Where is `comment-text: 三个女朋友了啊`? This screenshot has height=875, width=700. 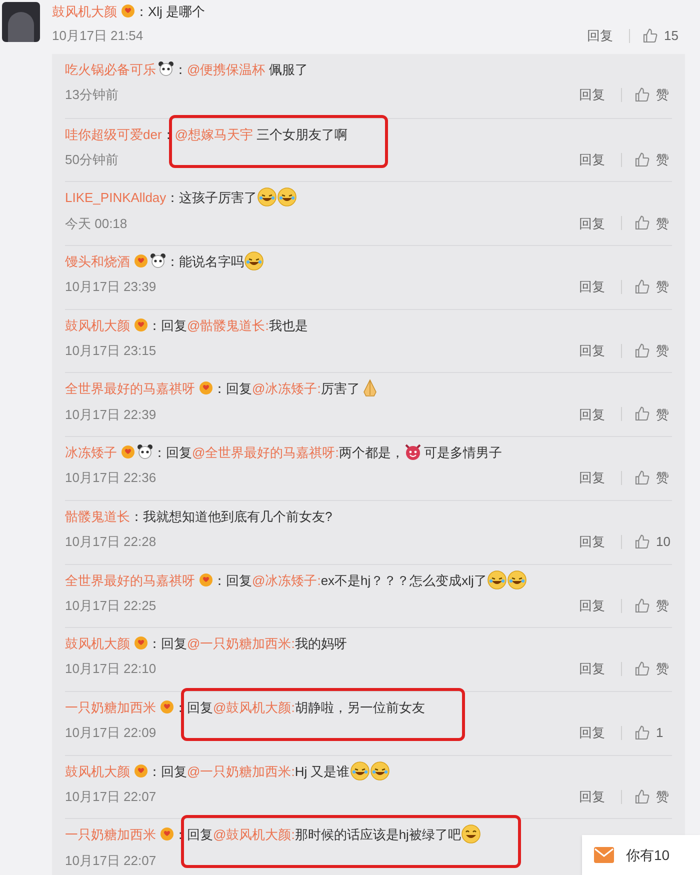 comment-text: 三个女朋友了啊 is located at coordinates (302, 134).